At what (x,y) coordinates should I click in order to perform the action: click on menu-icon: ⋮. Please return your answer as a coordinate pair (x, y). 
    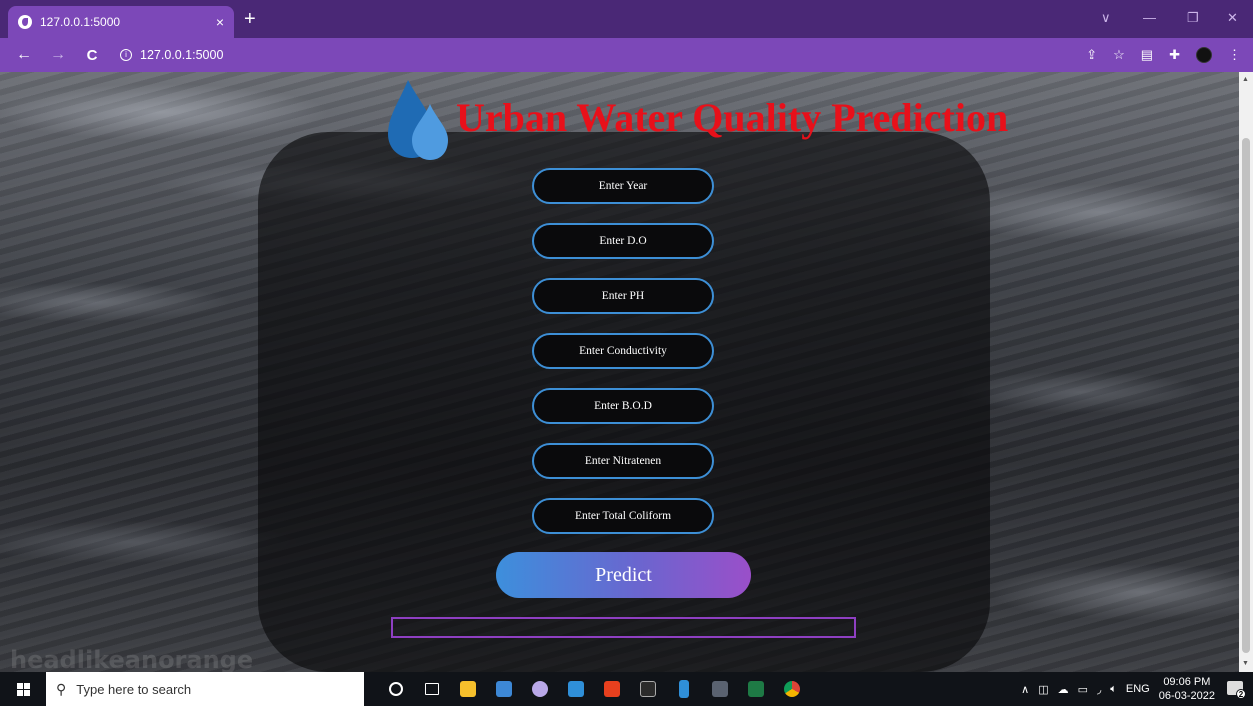
    Looking at the image, I should click on (1234, 55).